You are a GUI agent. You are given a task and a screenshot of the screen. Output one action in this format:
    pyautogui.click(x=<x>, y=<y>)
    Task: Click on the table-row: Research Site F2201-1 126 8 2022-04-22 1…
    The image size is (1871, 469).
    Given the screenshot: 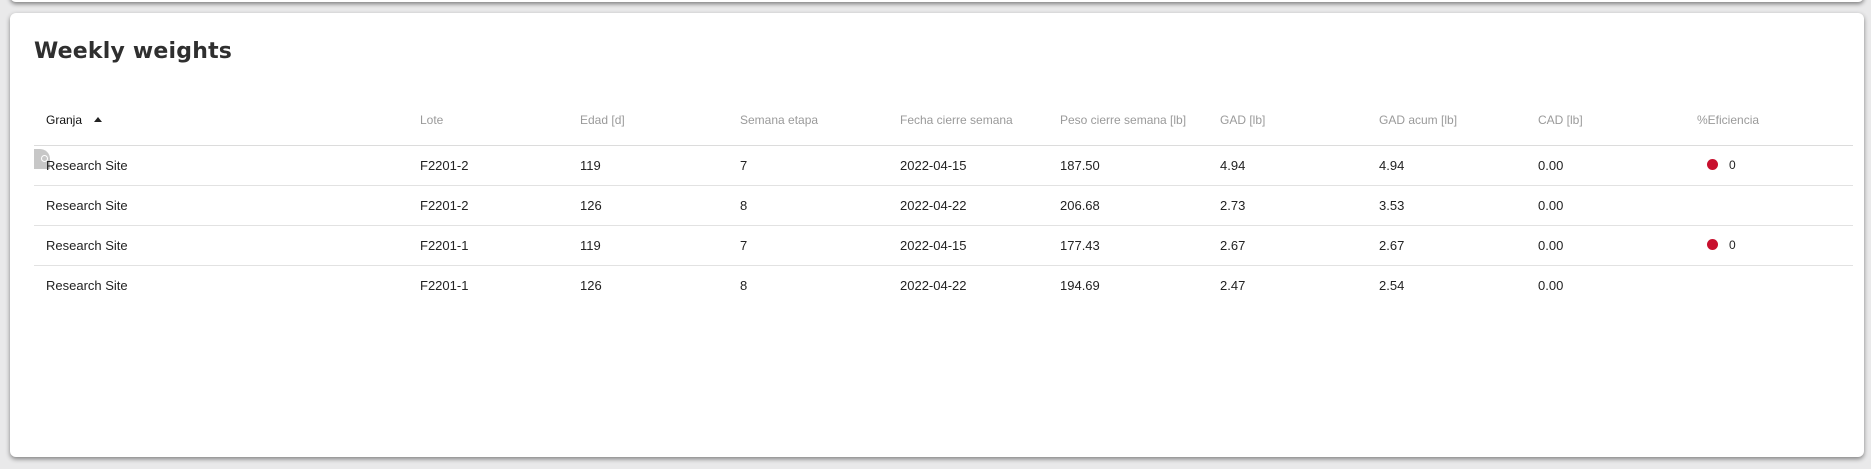 What is the action you would take?
    pyautogui.click(x=943, y=286)
    